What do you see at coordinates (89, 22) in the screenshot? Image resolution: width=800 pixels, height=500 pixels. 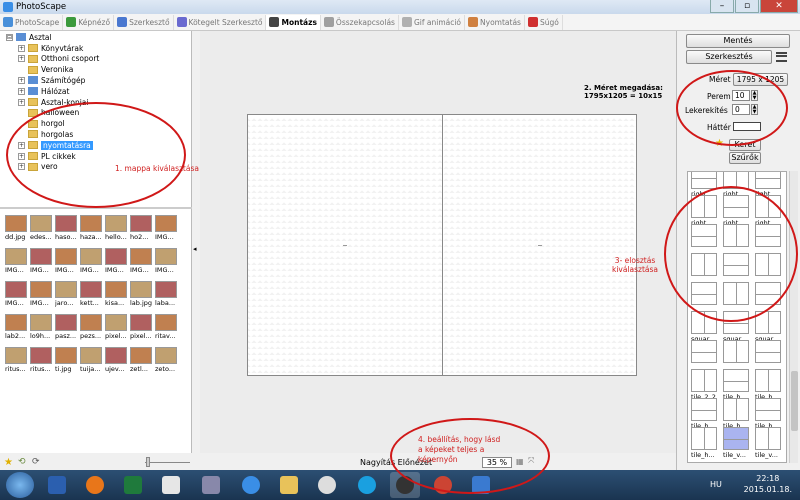 I see `tab-1: Képnéző` at bounding box center [89, 22].